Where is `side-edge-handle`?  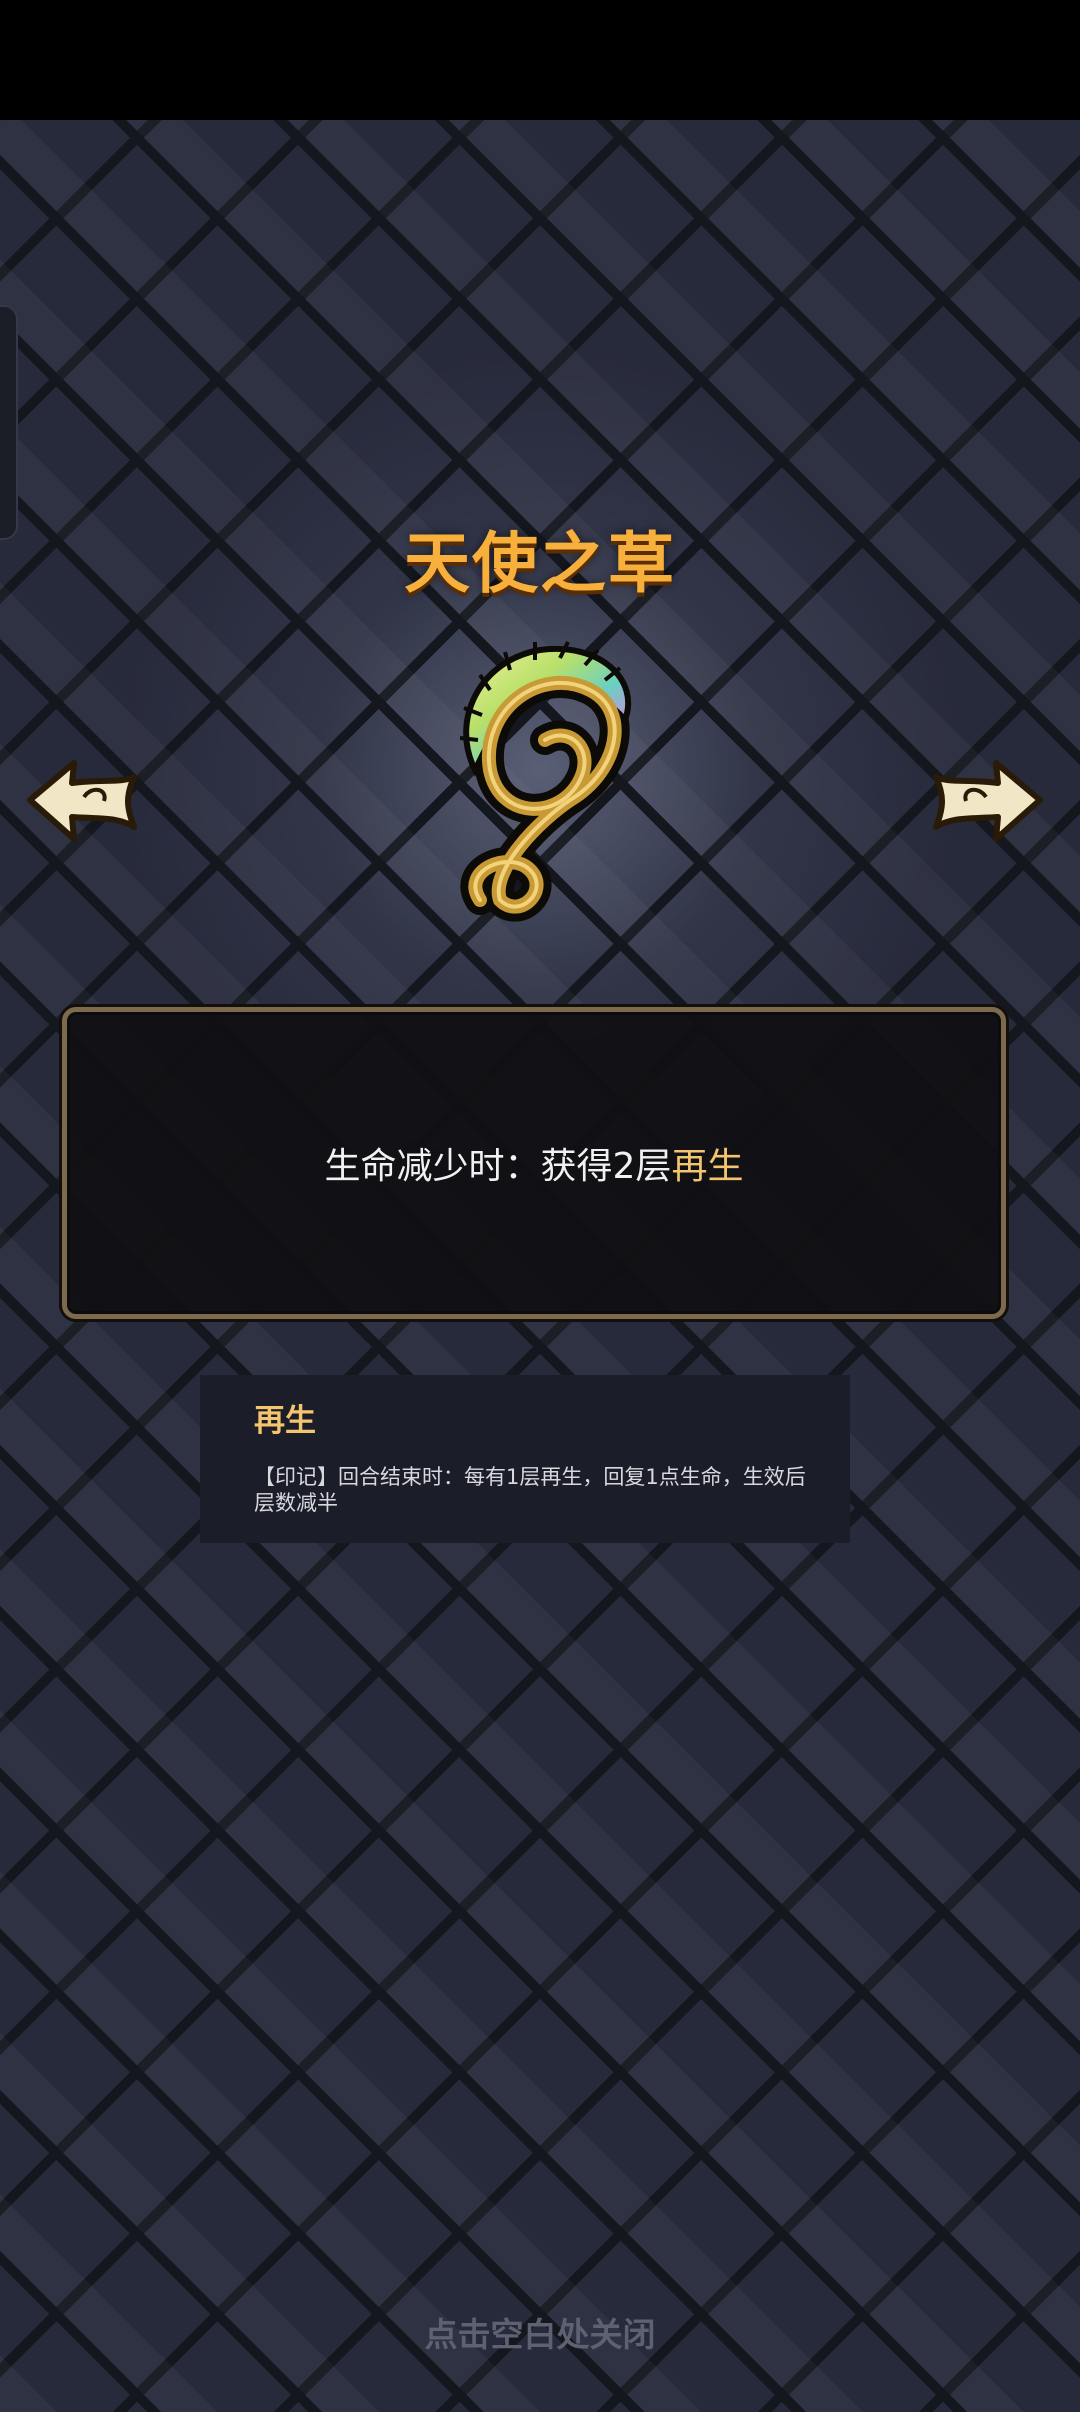 side-edge-handle is located at coordinates (9, 422).